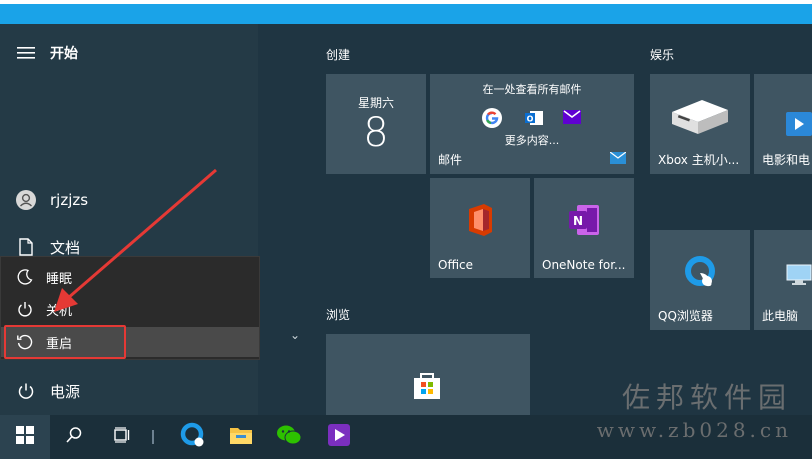 This screenshot has width=812, height=459. I want to click on taskbar-file-explorer, so click(241, 437).